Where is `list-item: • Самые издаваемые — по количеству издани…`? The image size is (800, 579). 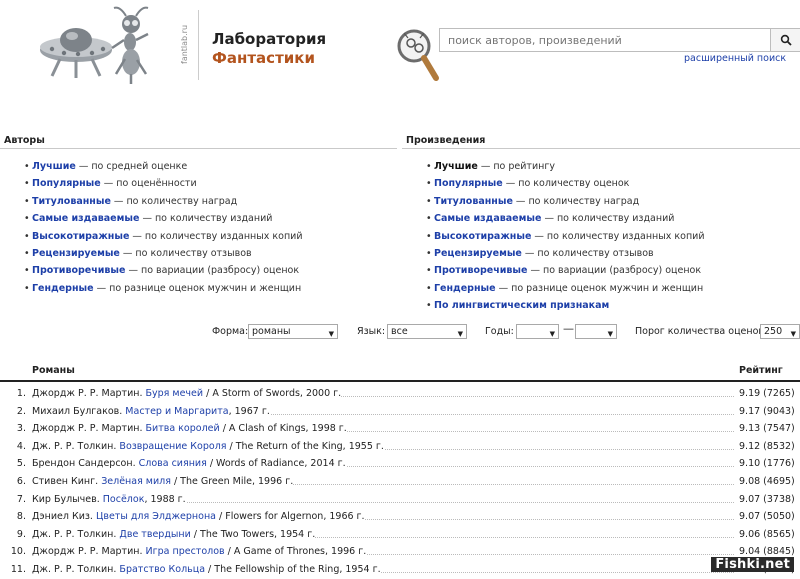 list-item: • Самые издаваемые — по количеству издани… is located at coordinates (163, 220).